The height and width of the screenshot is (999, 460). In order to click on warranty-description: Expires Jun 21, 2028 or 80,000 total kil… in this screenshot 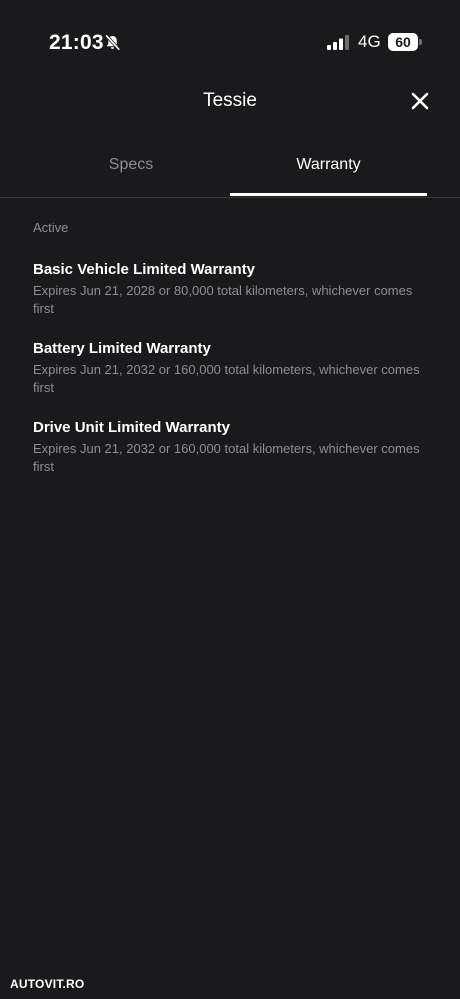, I will do `click(223, 299)`.